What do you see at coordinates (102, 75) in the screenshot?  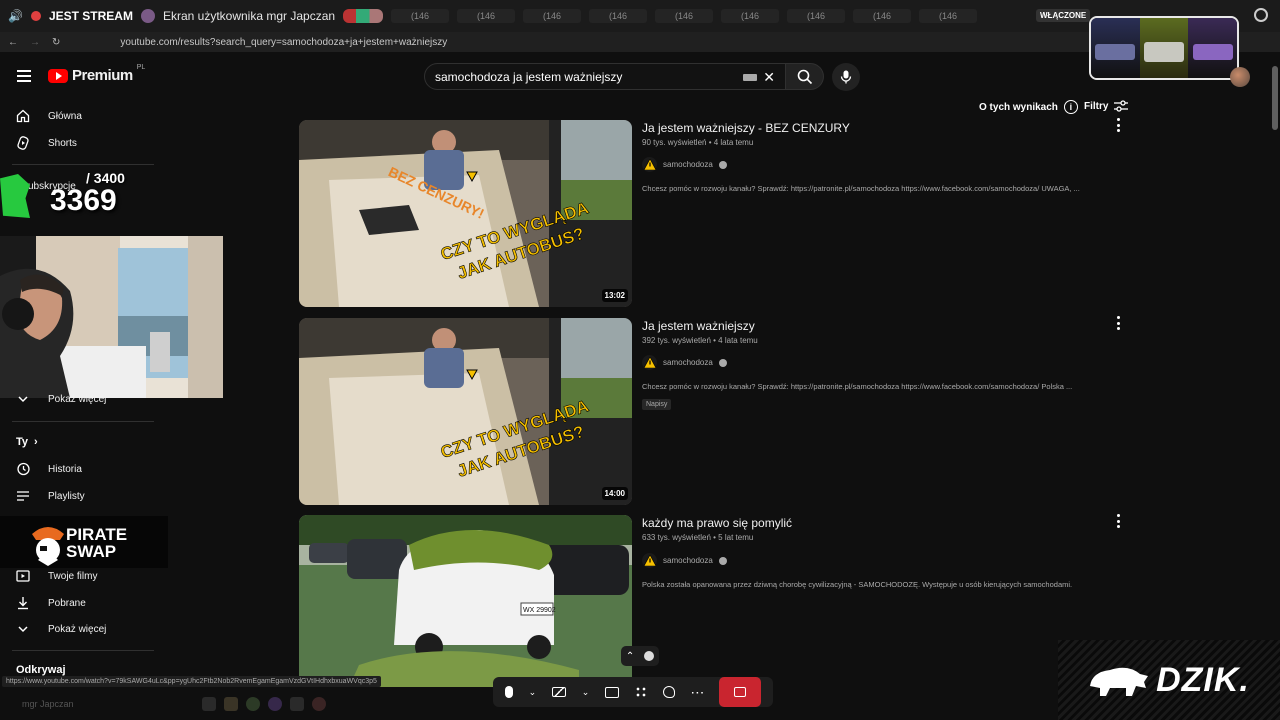 I see `logo-text: Premium` at bounding box center [102, 75].